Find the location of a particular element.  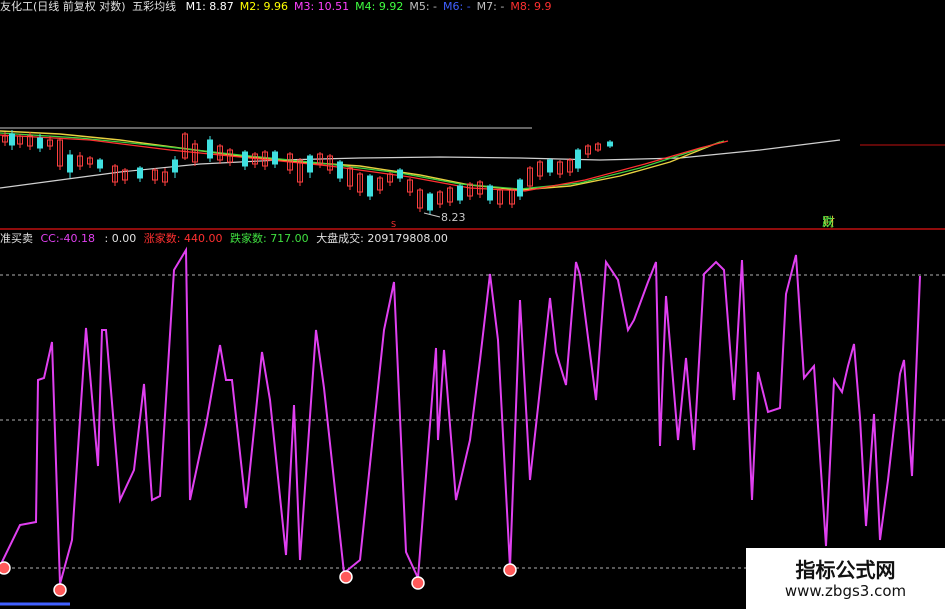

ma-red-line is located at coordinates (364, 163).